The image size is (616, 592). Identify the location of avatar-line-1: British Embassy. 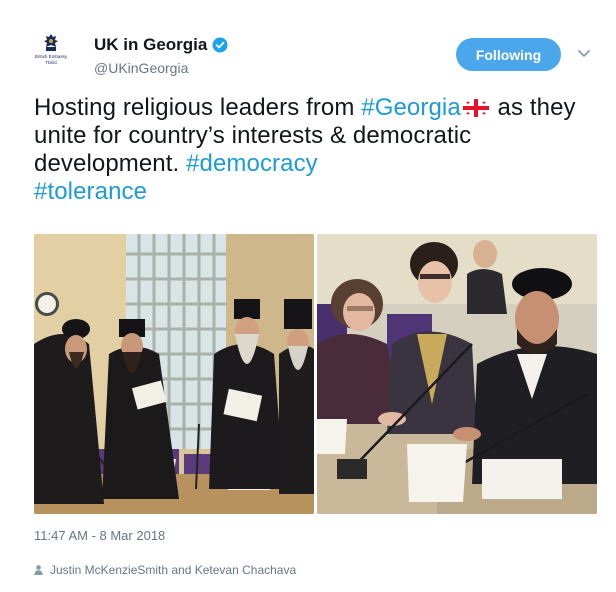
(51, 56).